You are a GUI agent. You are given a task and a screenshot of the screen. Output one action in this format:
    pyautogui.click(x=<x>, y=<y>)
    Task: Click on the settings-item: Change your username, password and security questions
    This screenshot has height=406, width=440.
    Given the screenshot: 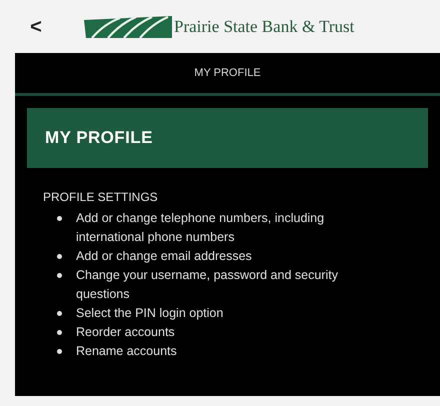 What is the action you would take?
    pyautogui.click(x=207, y=285)
    